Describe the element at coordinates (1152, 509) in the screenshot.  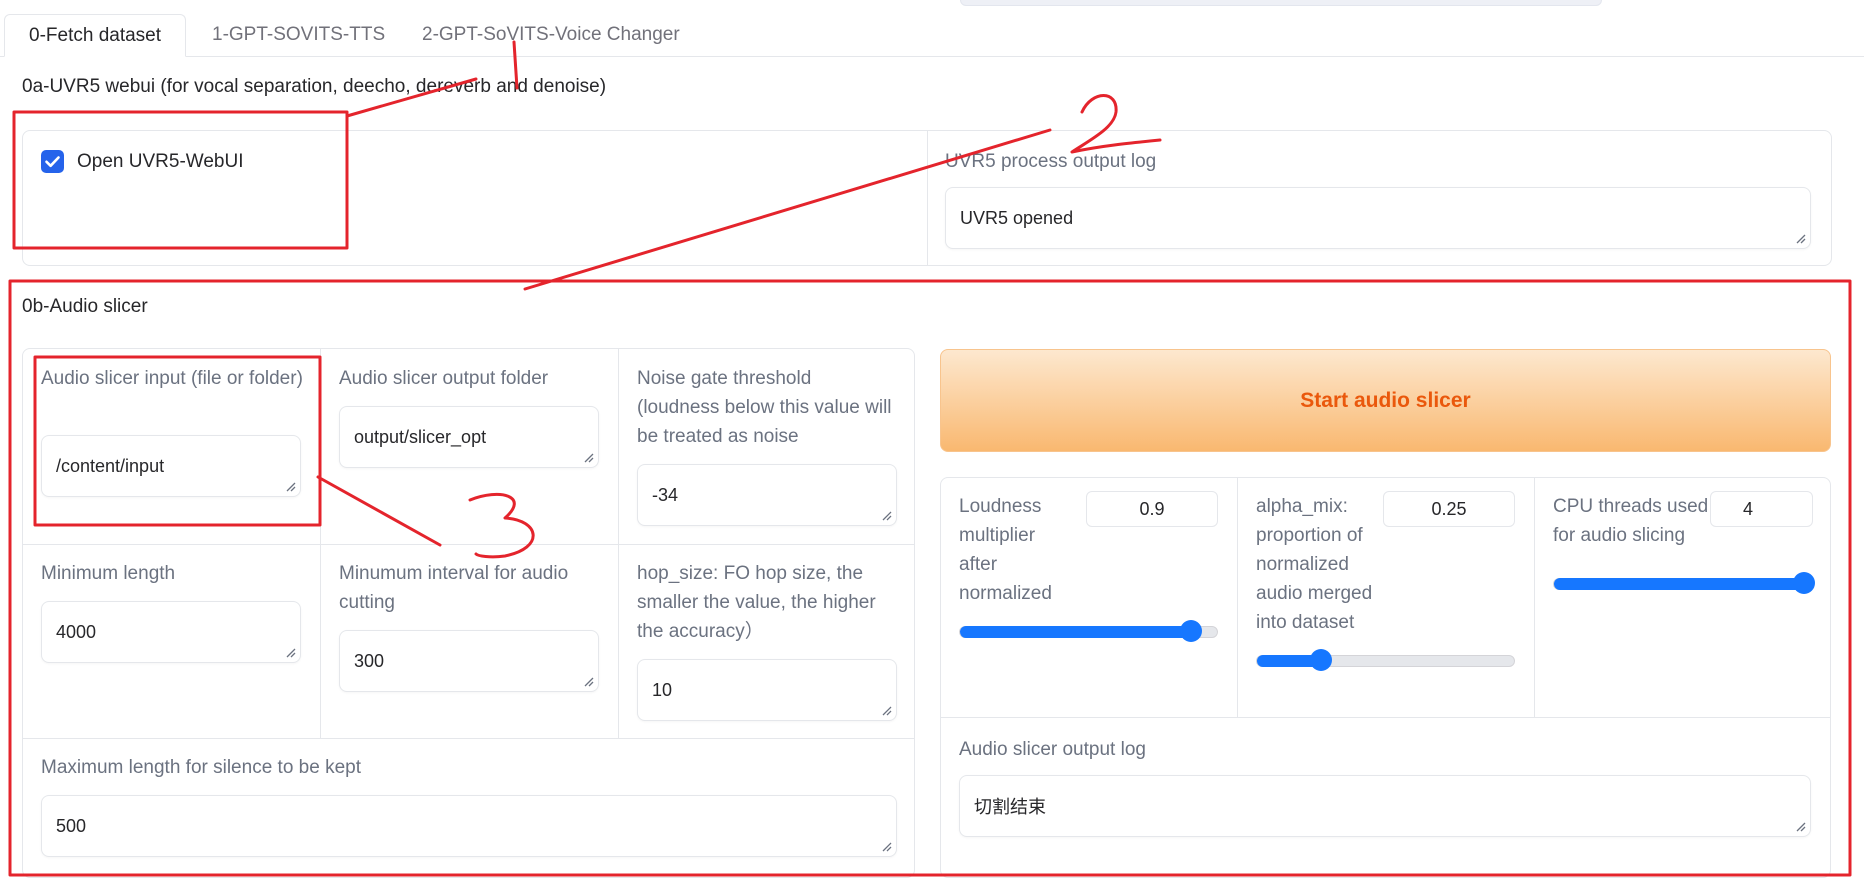
I see `loudness-number-input: 0.9` at that location.